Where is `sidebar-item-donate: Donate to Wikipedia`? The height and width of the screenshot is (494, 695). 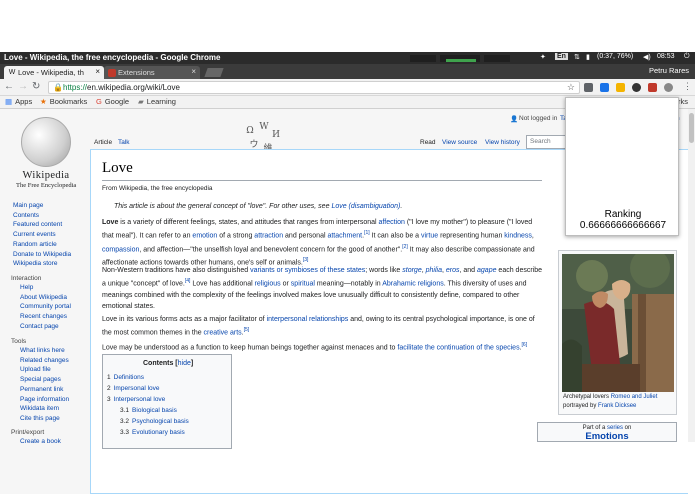 sidebar-item-donate: Donate to Wikipedia is located at coordinates (42, 255).